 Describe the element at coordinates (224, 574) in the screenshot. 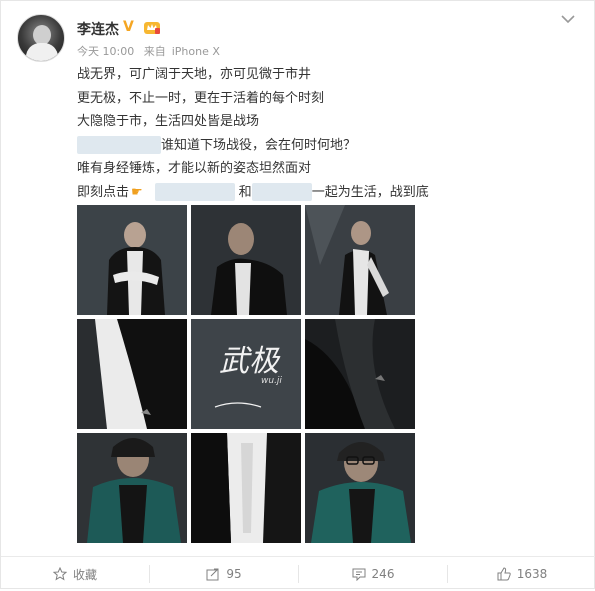

I see `repost-button: 95` at that location.